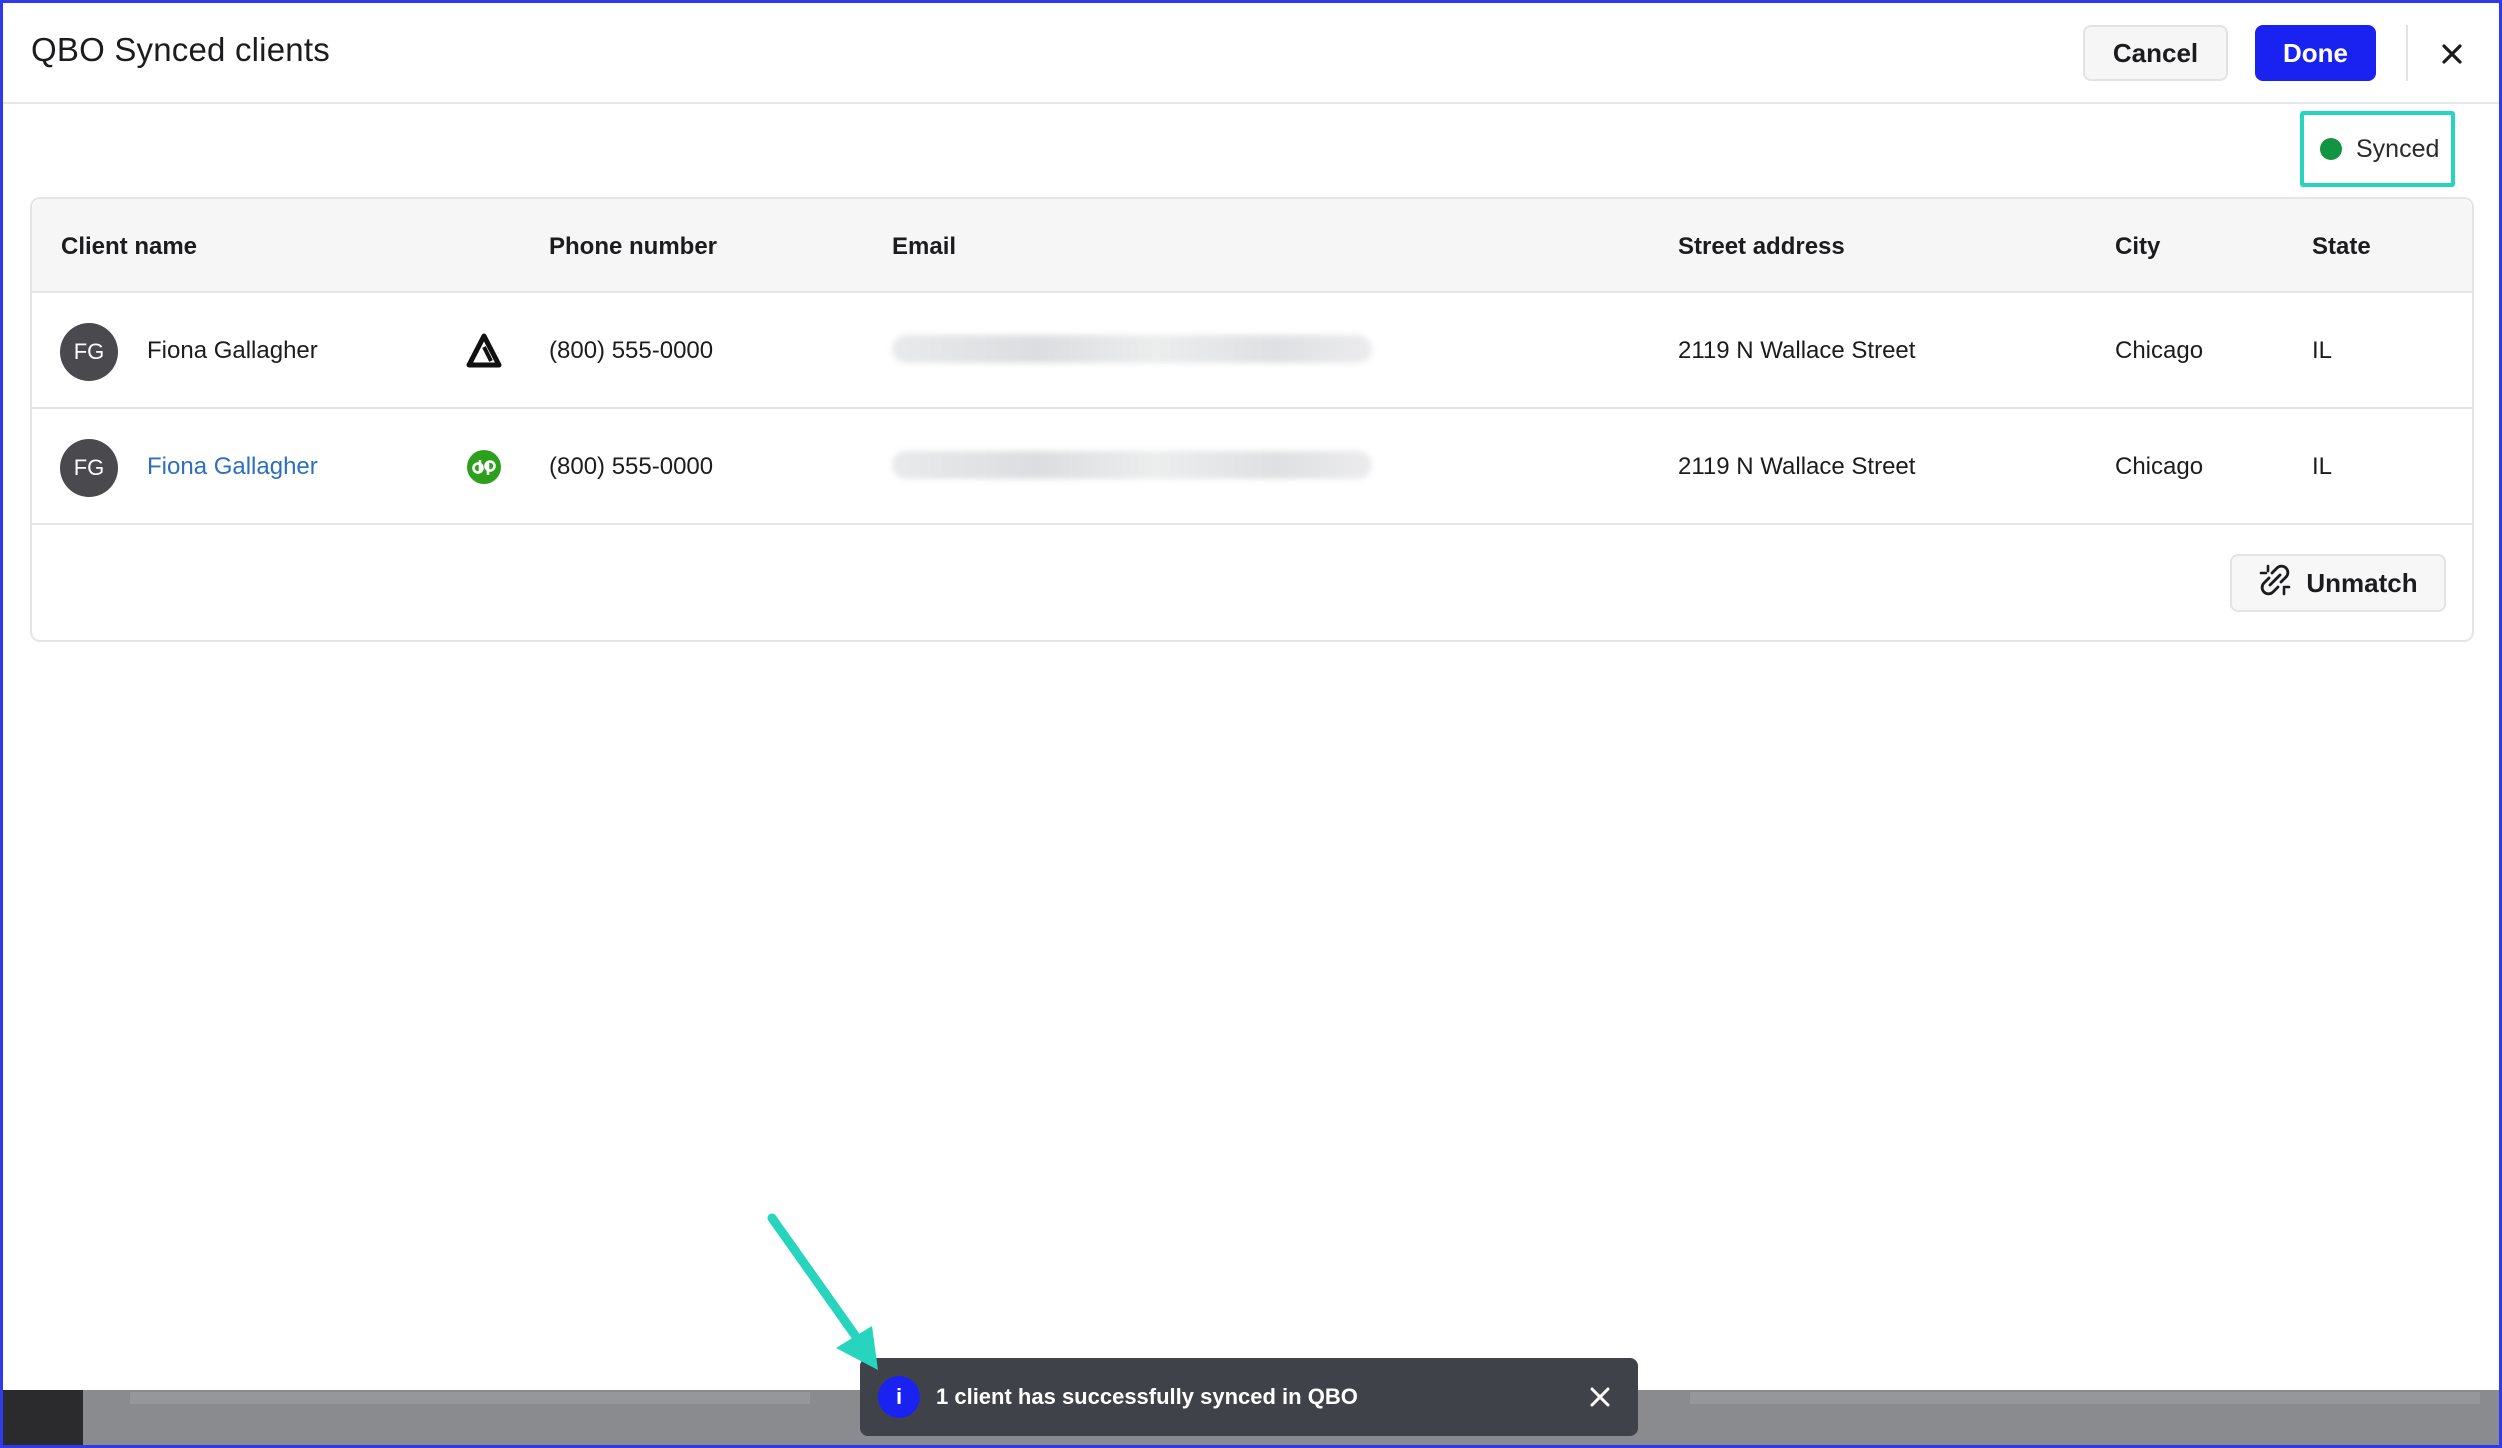  What do you see at coordinates (633, 246) in the screenshot?
I see `column-header-phone: Phone number` at bounding box center [633, 246].